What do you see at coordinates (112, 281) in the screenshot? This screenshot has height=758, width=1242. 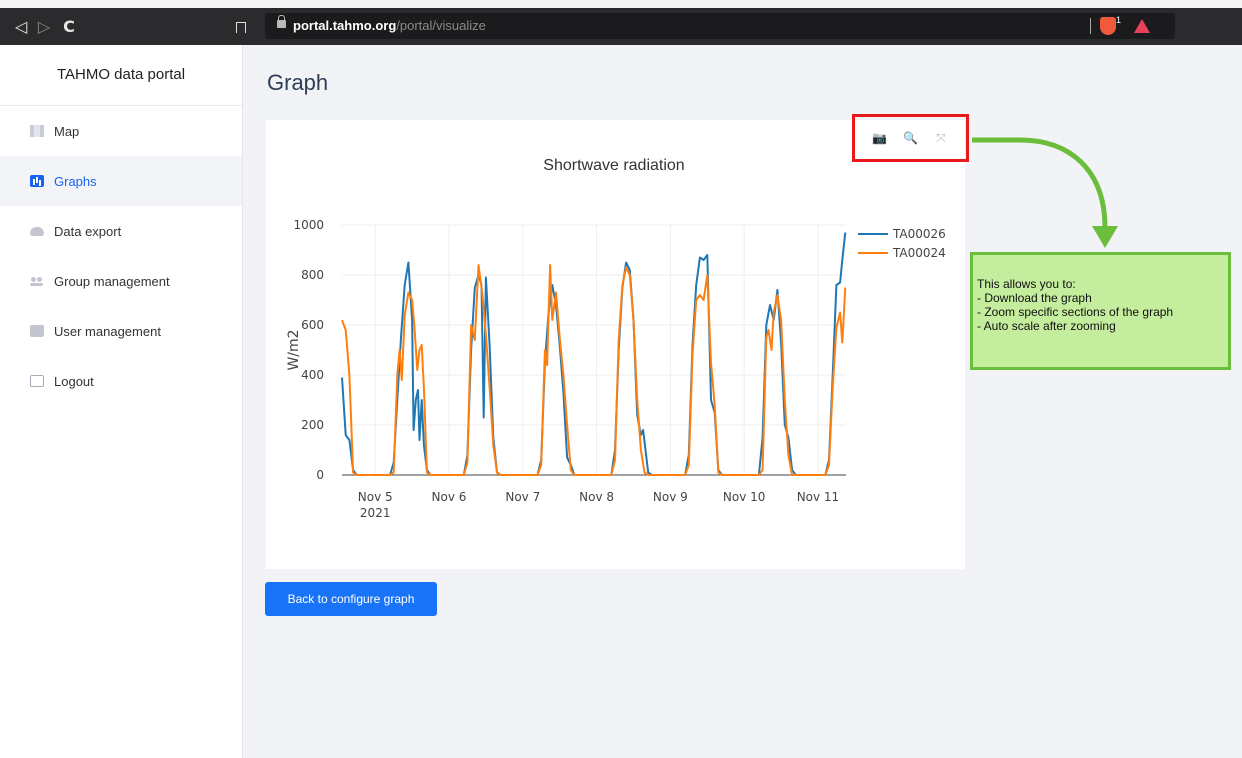 I see `sidebar-item-label: Group management` at bounding box center [112, 281].